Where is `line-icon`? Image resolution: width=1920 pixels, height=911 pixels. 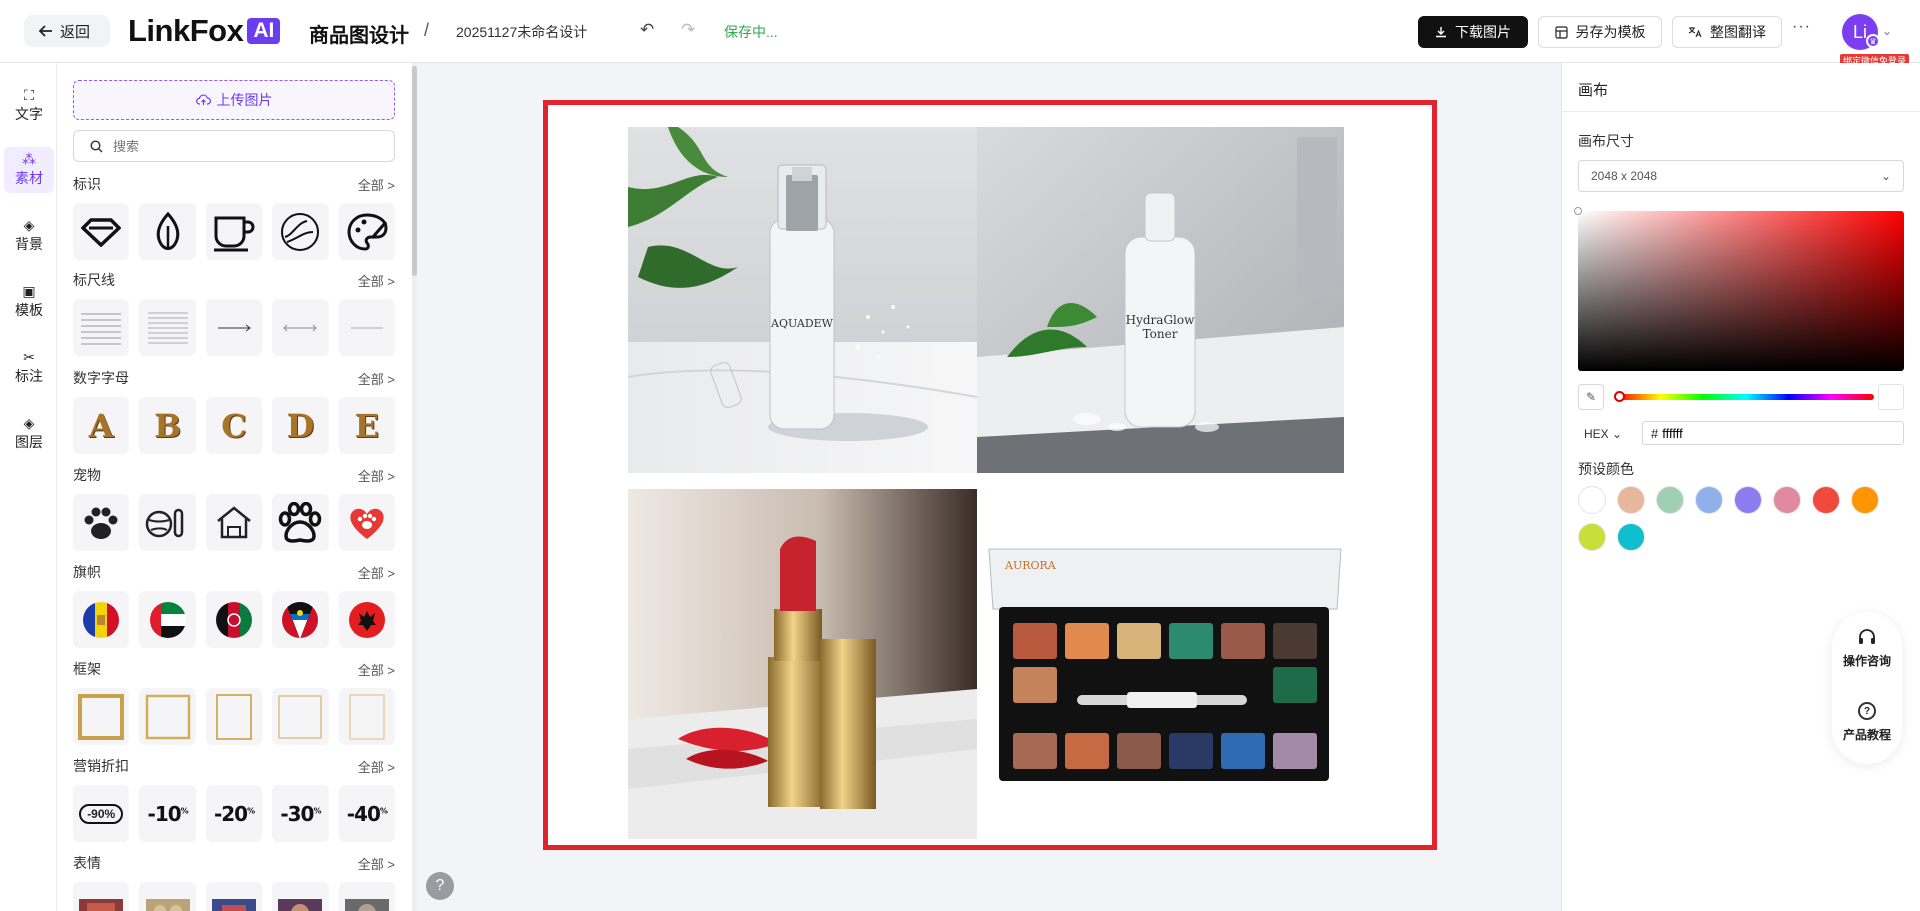
line-icon is located at coordinates (367, 327).